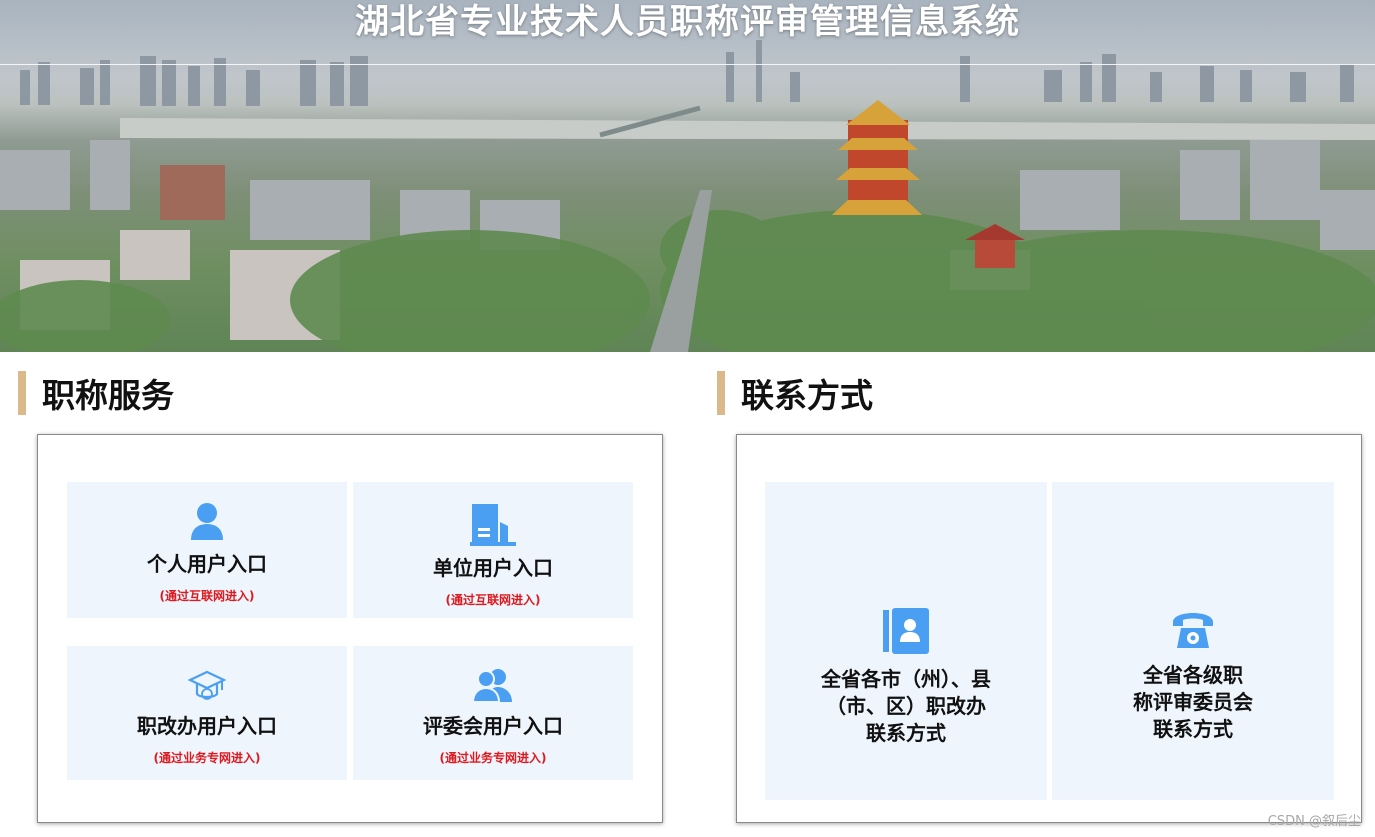 This screenshot has height=837, width=1375. I want to click on committee-user-label: 评委会用户入口, so click(493, 726).